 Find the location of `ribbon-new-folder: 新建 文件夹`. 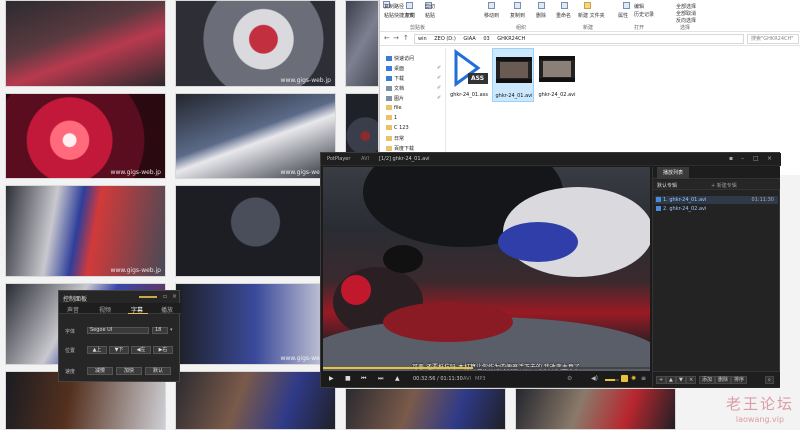

ribbon-new-folder: 新建 文件夹 is located at coordinates (591, 15).